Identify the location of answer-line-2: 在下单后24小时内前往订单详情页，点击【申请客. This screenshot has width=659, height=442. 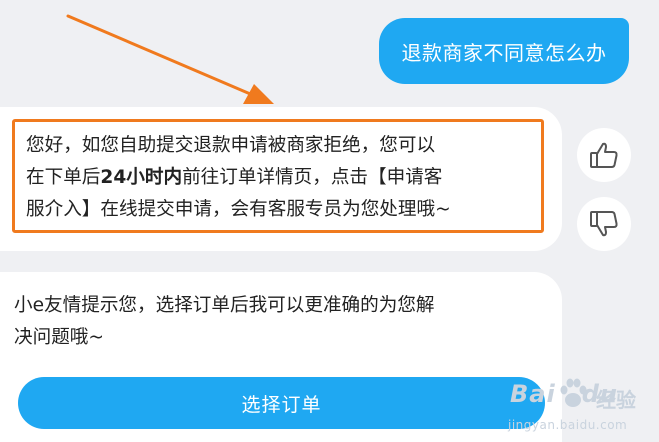
(280, 178).